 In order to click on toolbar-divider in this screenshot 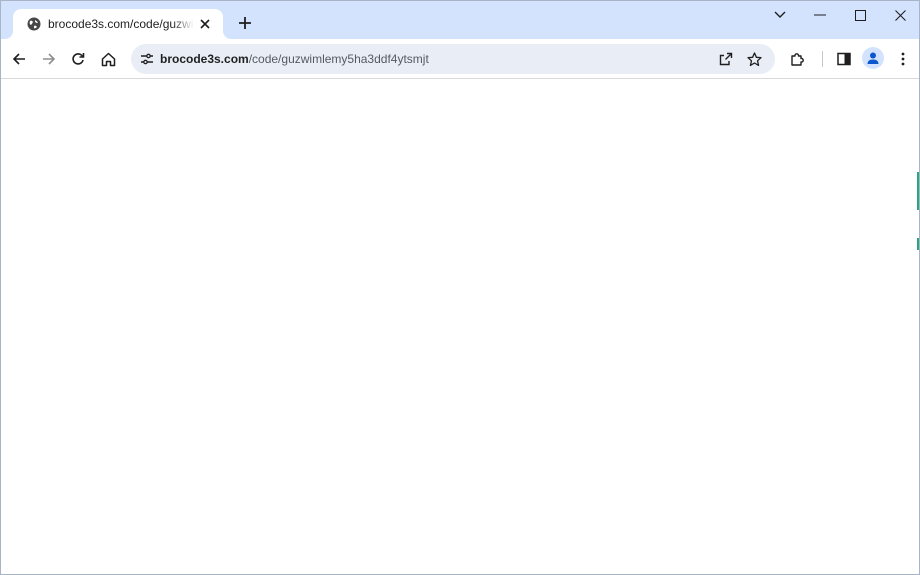, I will do `click(822, 59)`.